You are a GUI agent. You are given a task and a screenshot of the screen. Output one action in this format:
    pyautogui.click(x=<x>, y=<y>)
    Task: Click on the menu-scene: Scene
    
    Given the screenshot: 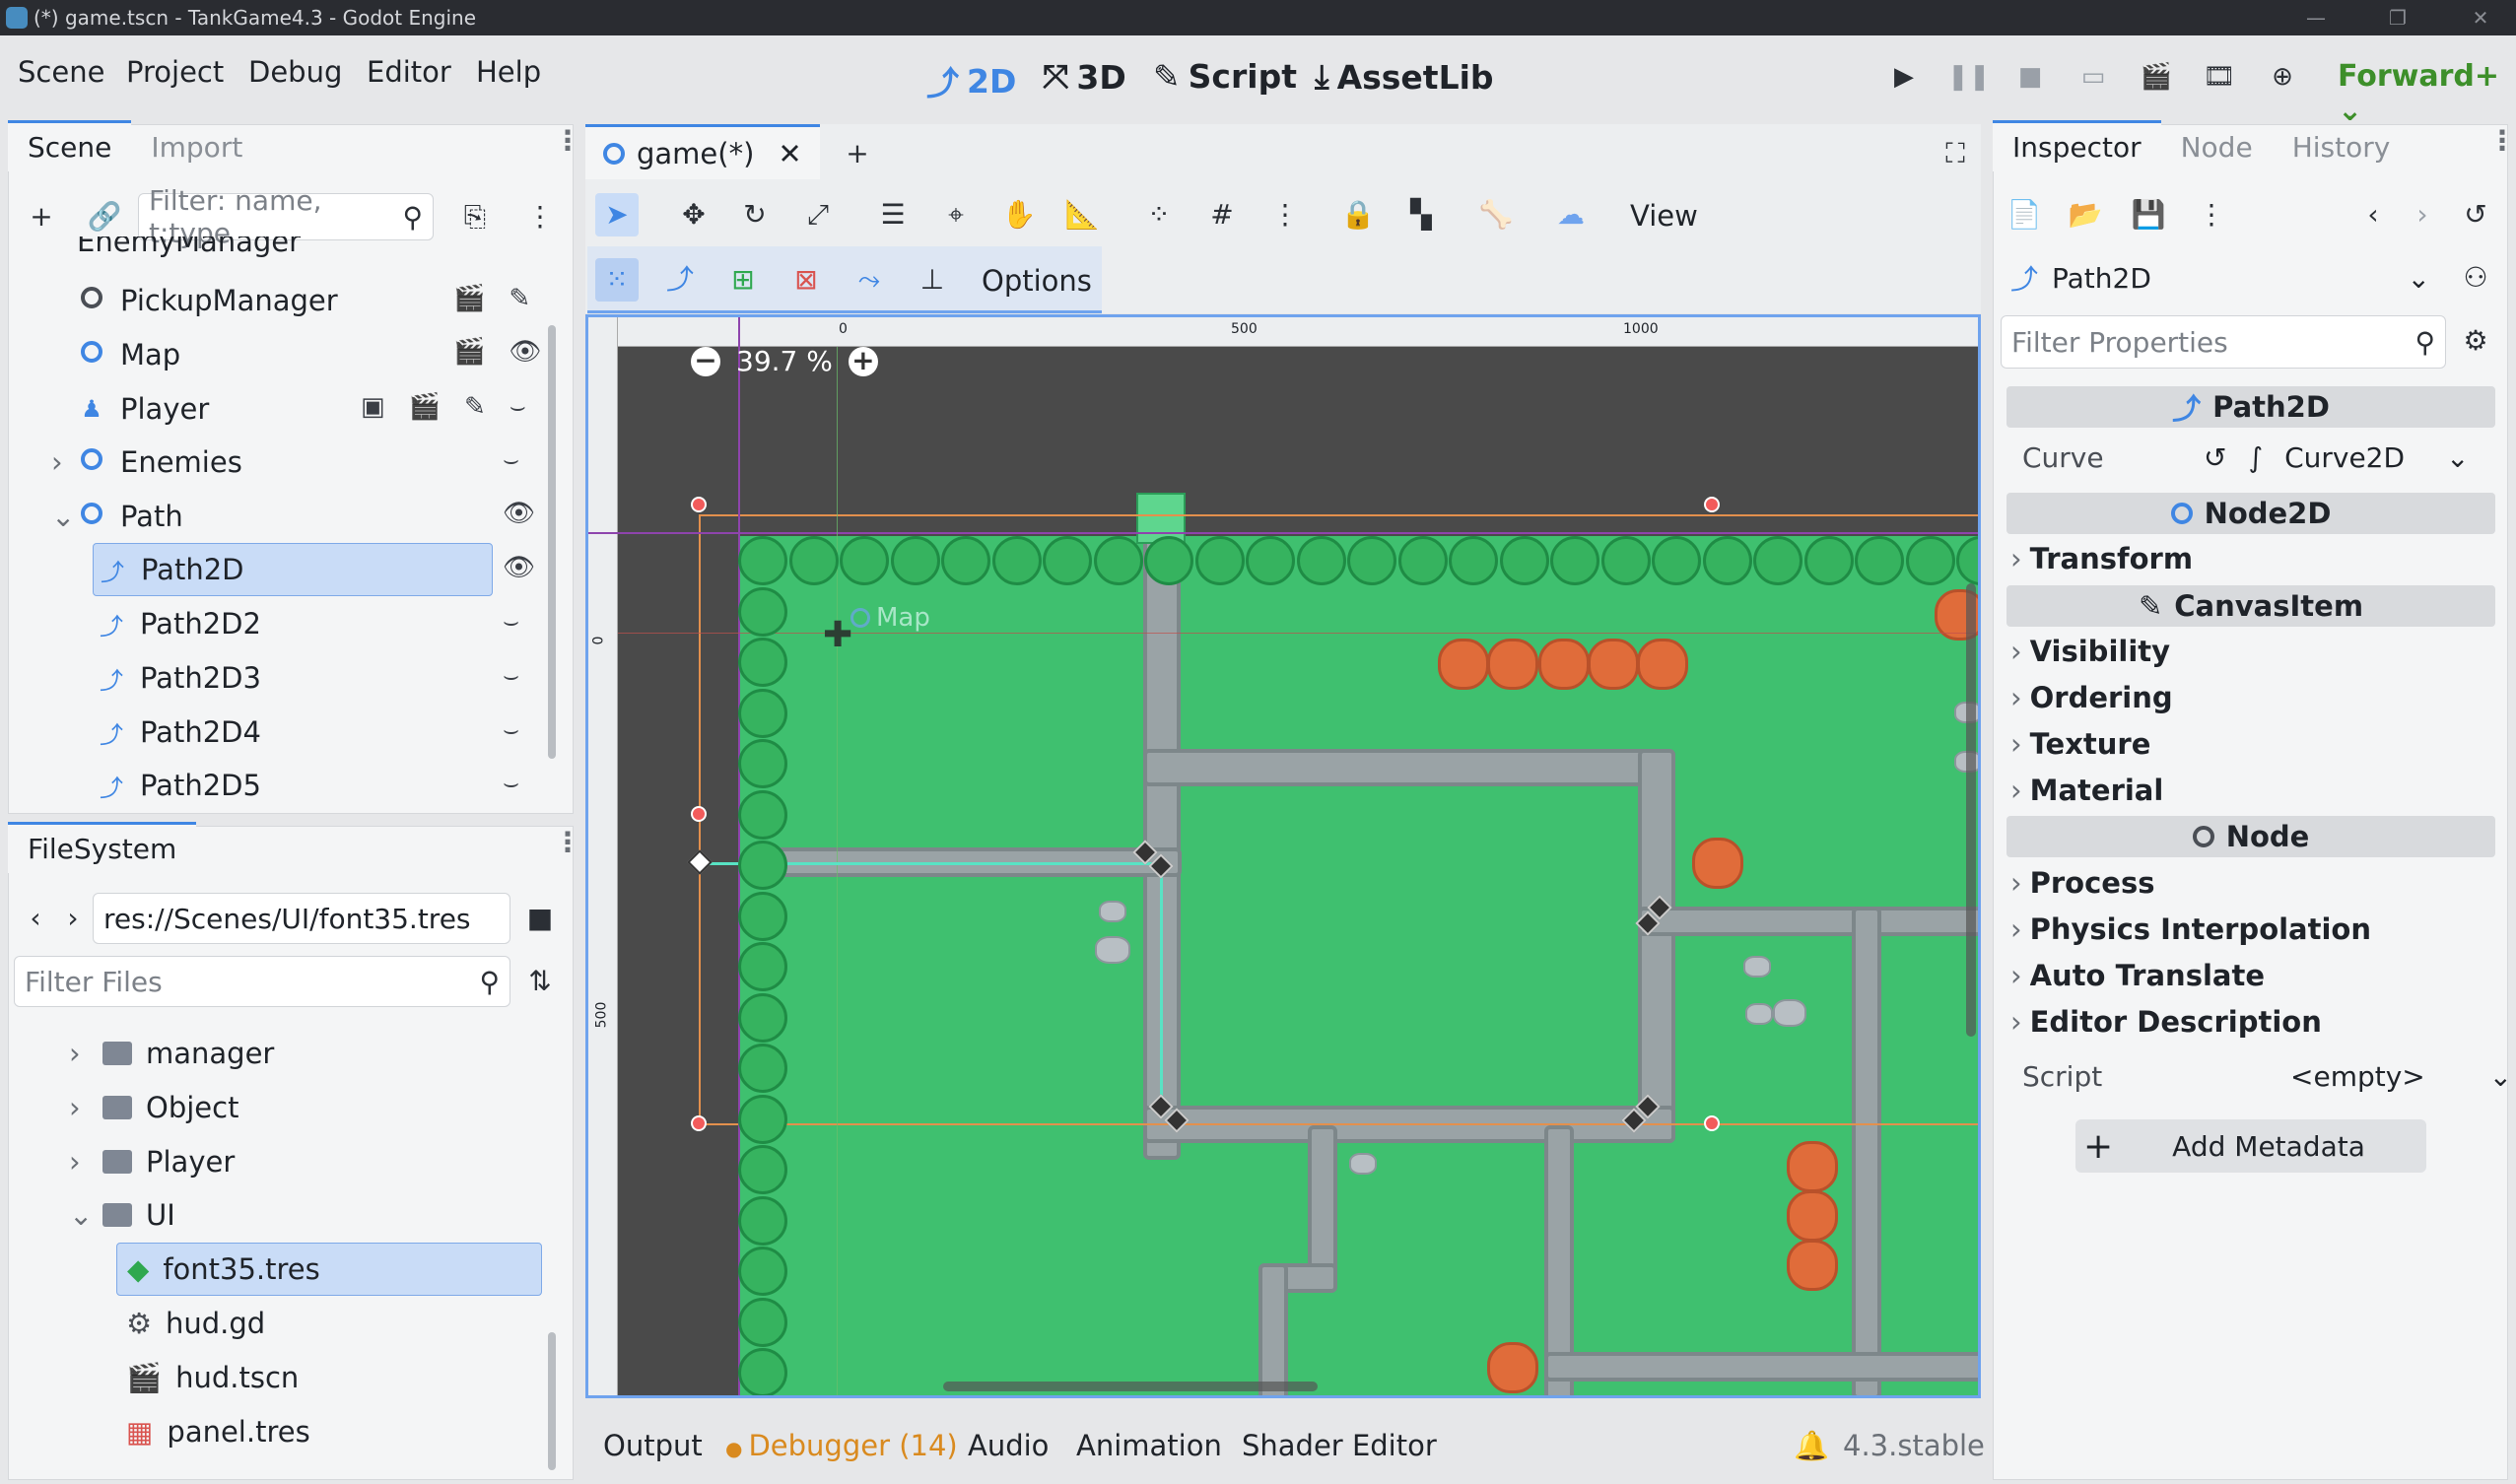 What is the action you would take?
    pyautogui.click(x=61, y=72)
    